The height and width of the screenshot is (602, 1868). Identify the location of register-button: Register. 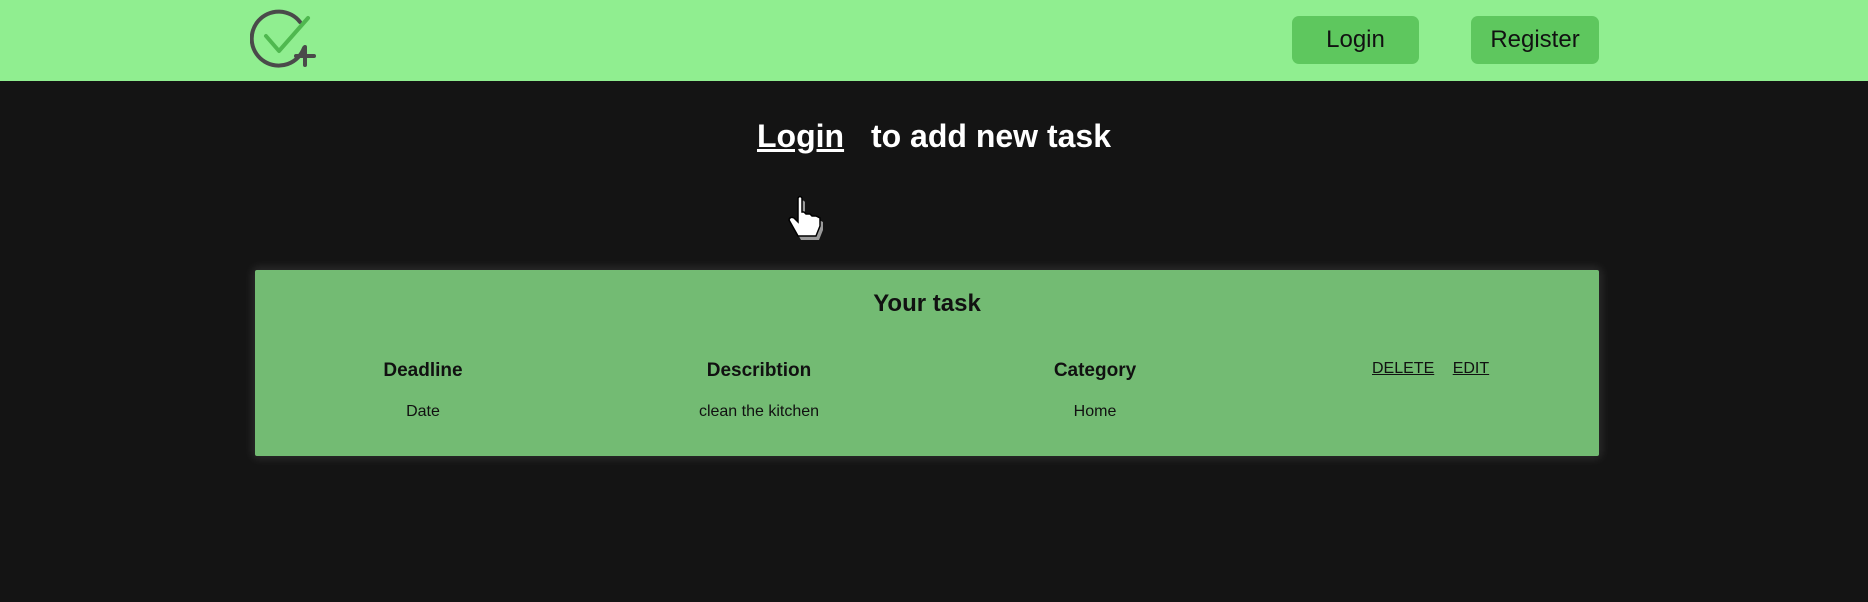
(1535, 40).